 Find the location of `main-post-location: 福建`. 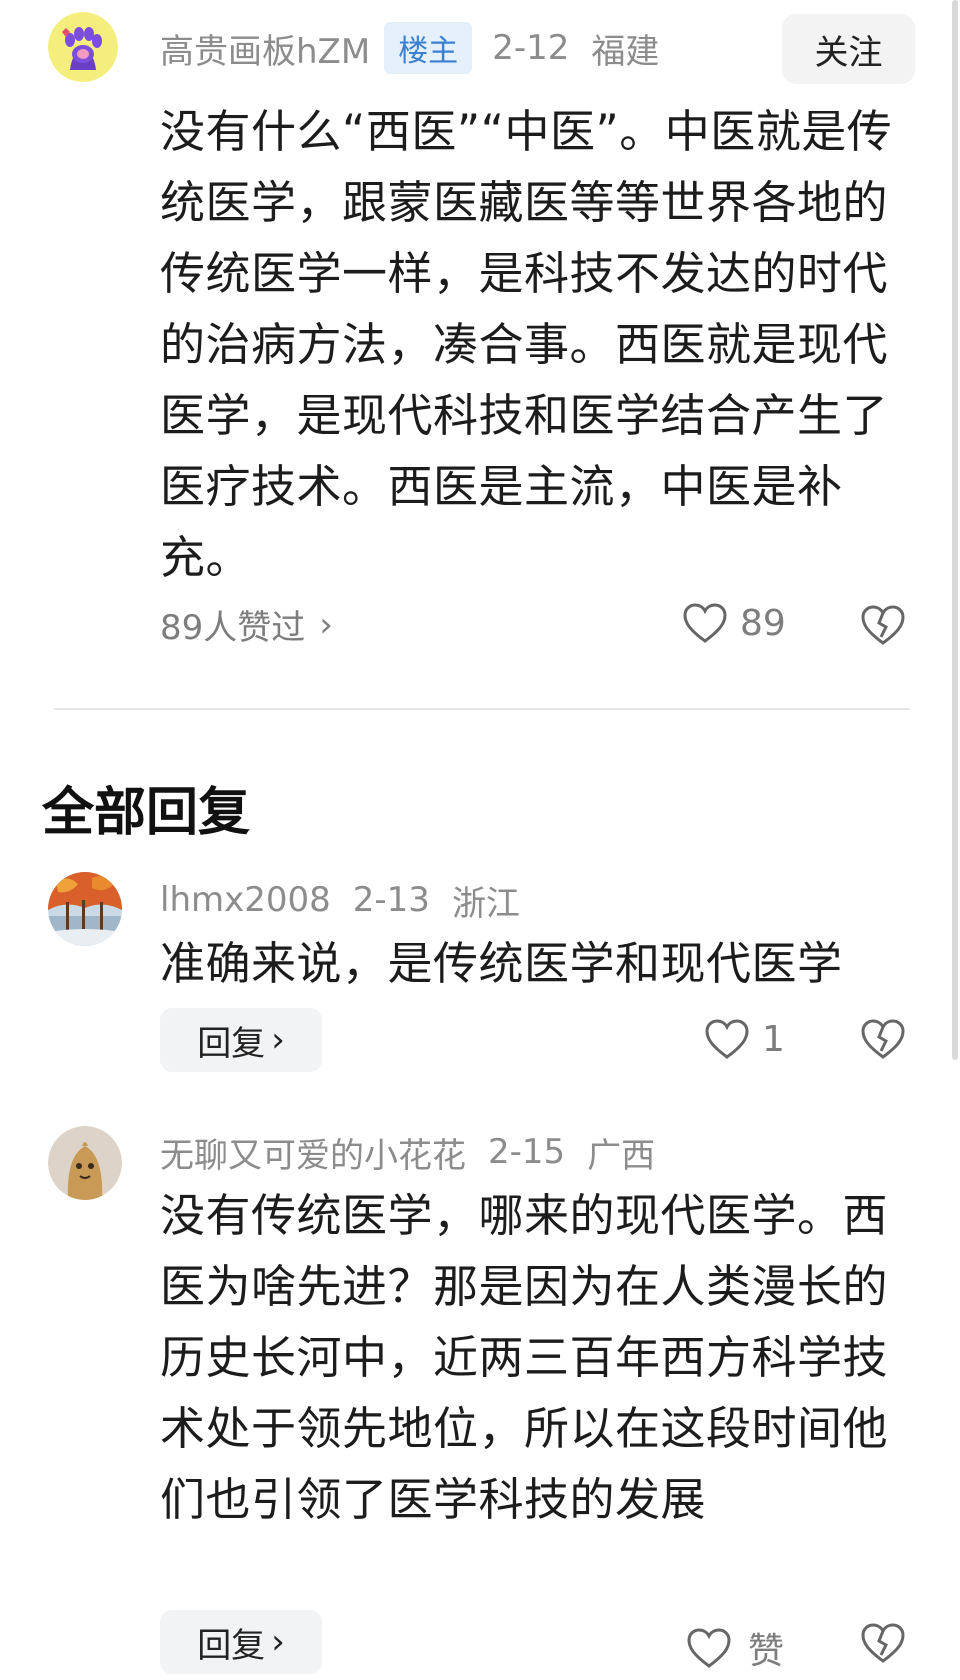

main-post-location: 福建 is located at coordinates (625, 51).